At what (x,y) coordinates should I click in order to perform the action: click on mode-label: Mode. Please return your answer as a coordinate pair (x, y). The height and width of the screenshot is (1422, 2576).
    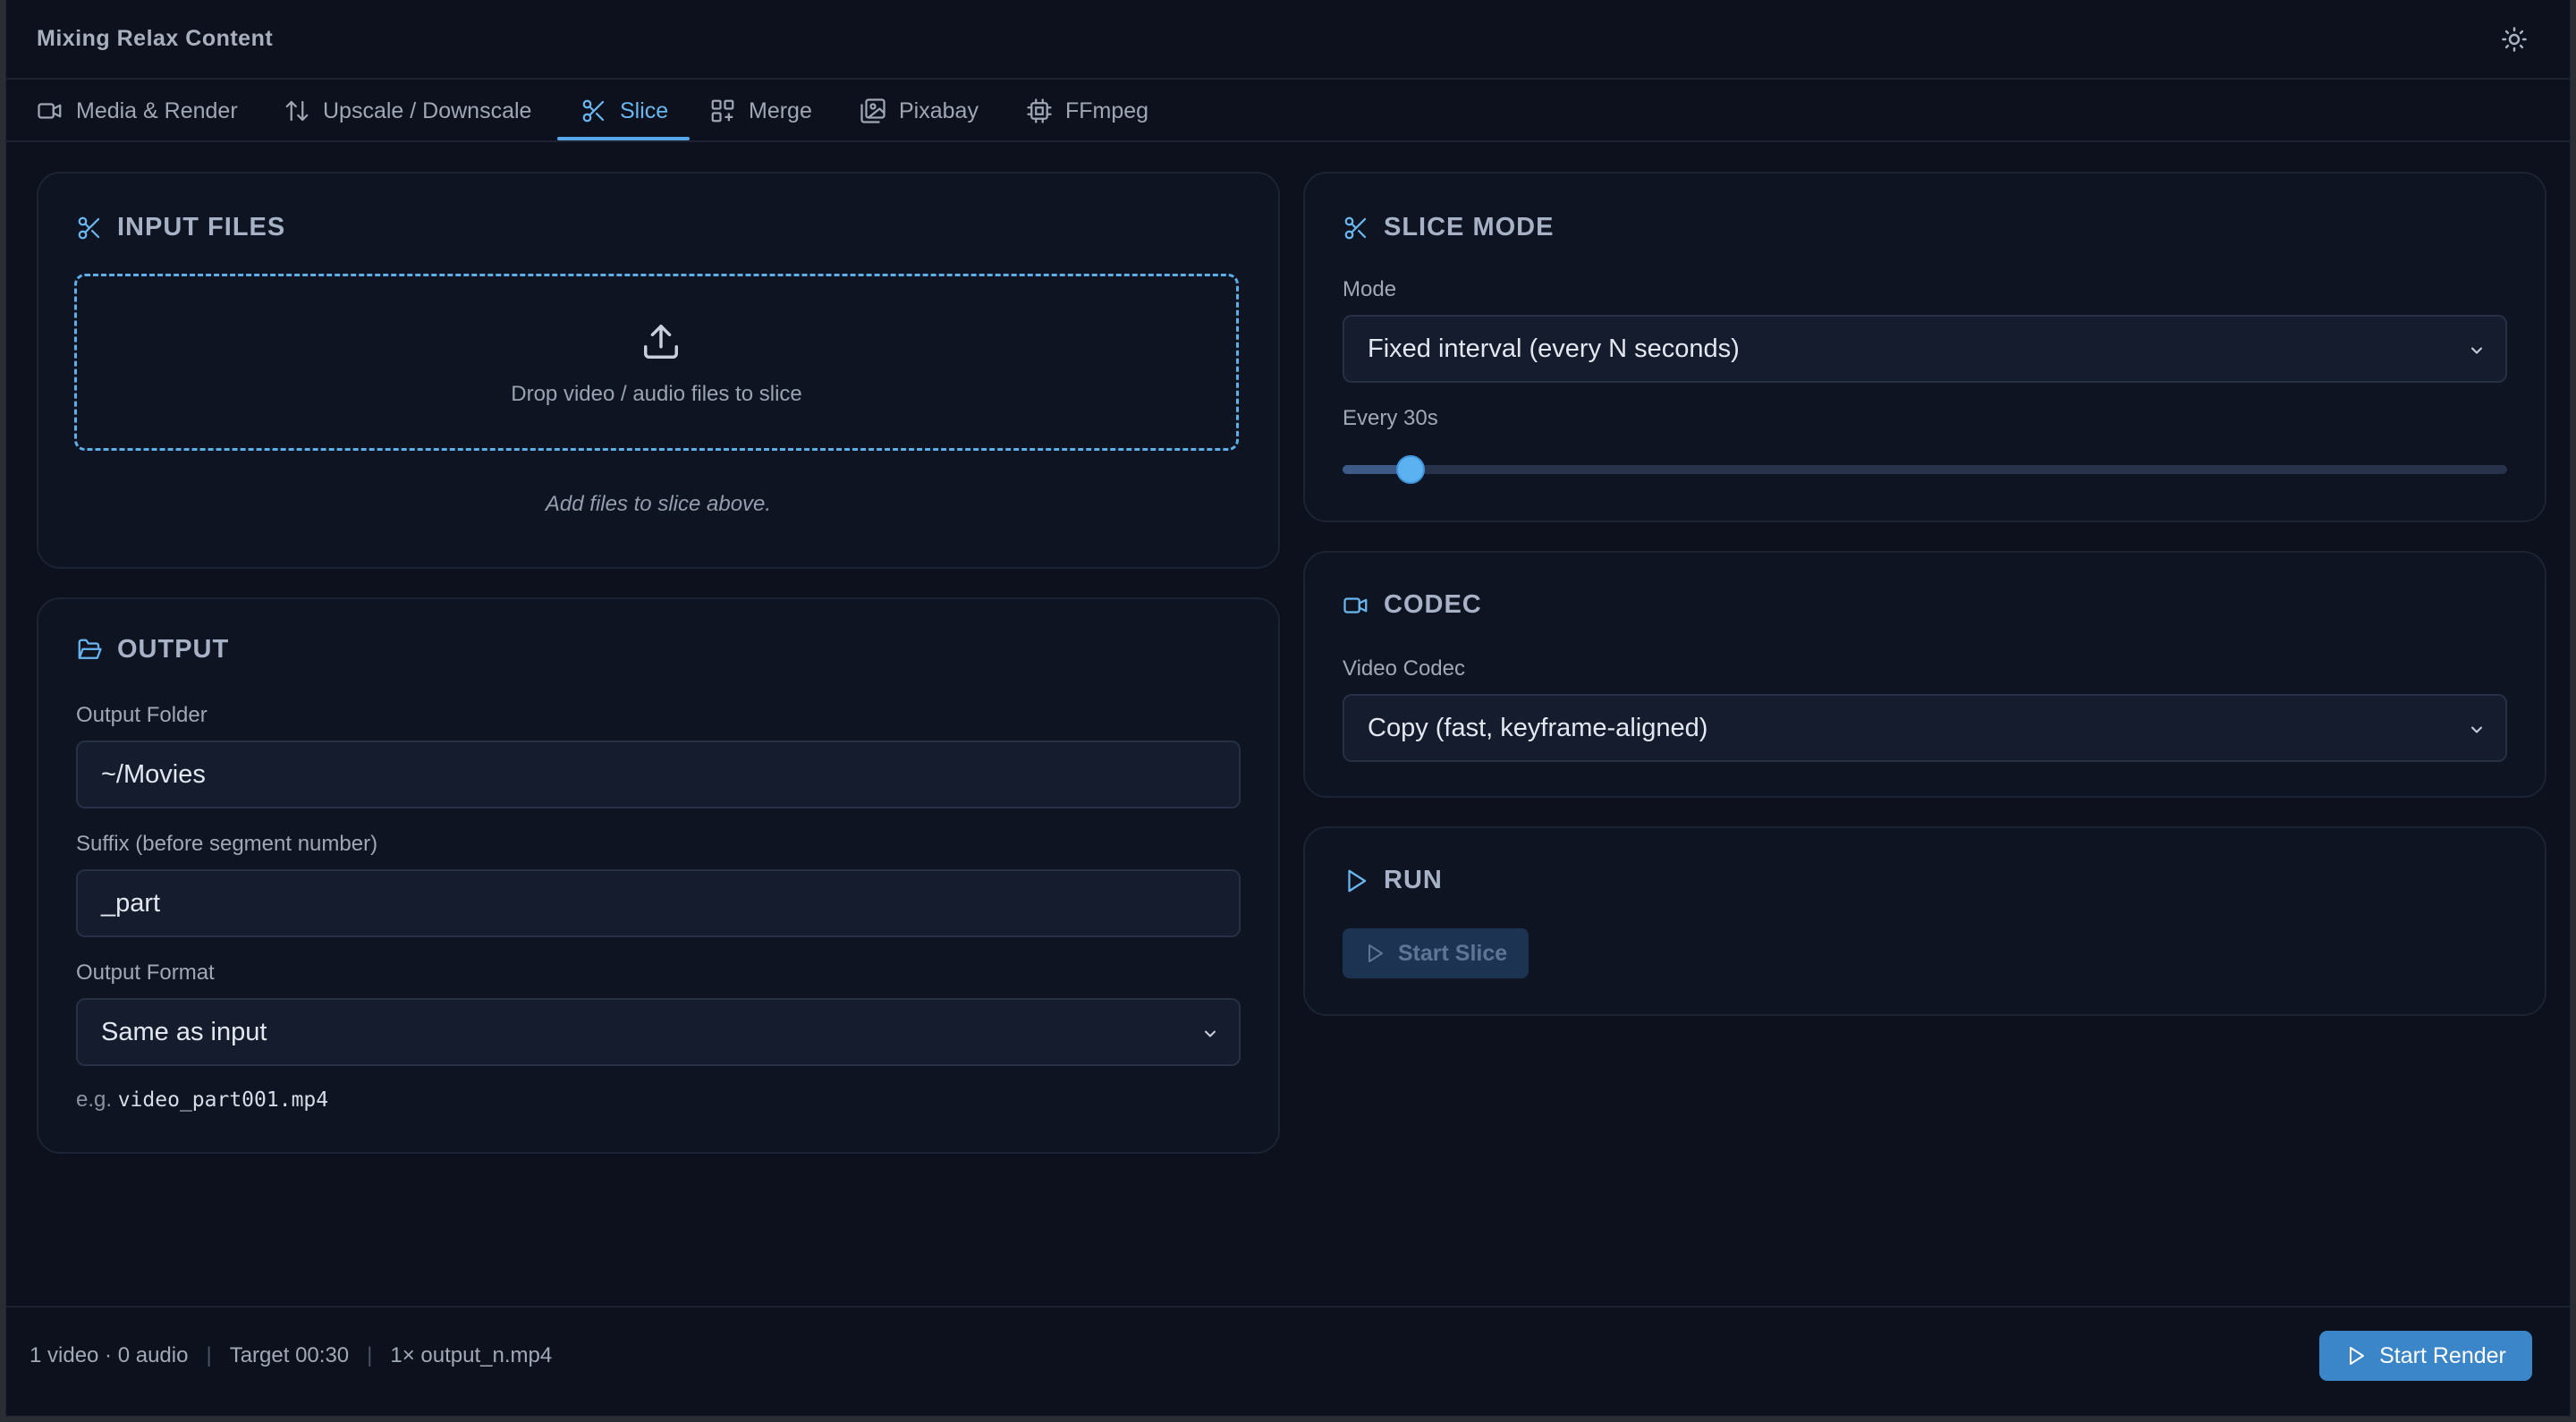
    Looking at the image, I should click on (1370, 289).